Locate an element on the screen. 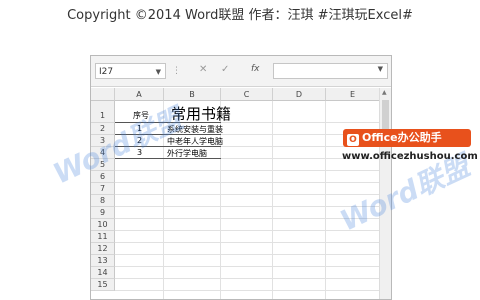 This screenshot has width=480, height=300. copyright-text: Copyright ©2014 Word联盟 作者：汪琪 #汪琪玩Excel# is located at coordinates (240, 15).